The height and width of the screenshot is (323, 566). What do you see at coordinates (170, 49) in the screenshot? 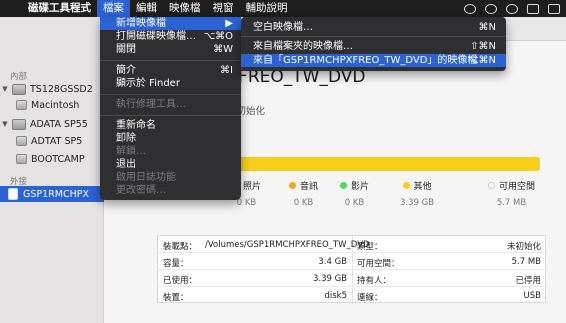
I see `menu-item-close: 關閉 ⌘W` at bounding box center [170, 49].